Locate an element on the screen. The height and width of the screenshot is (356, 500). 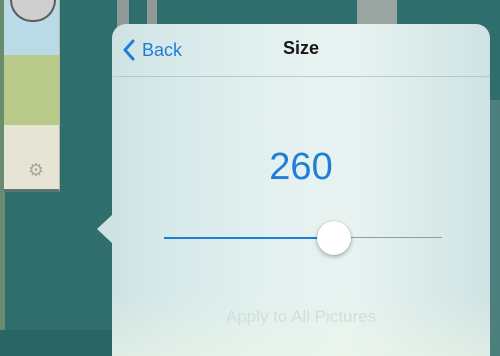
gear-icon: ⚙ is located at coordinates (36, 170).